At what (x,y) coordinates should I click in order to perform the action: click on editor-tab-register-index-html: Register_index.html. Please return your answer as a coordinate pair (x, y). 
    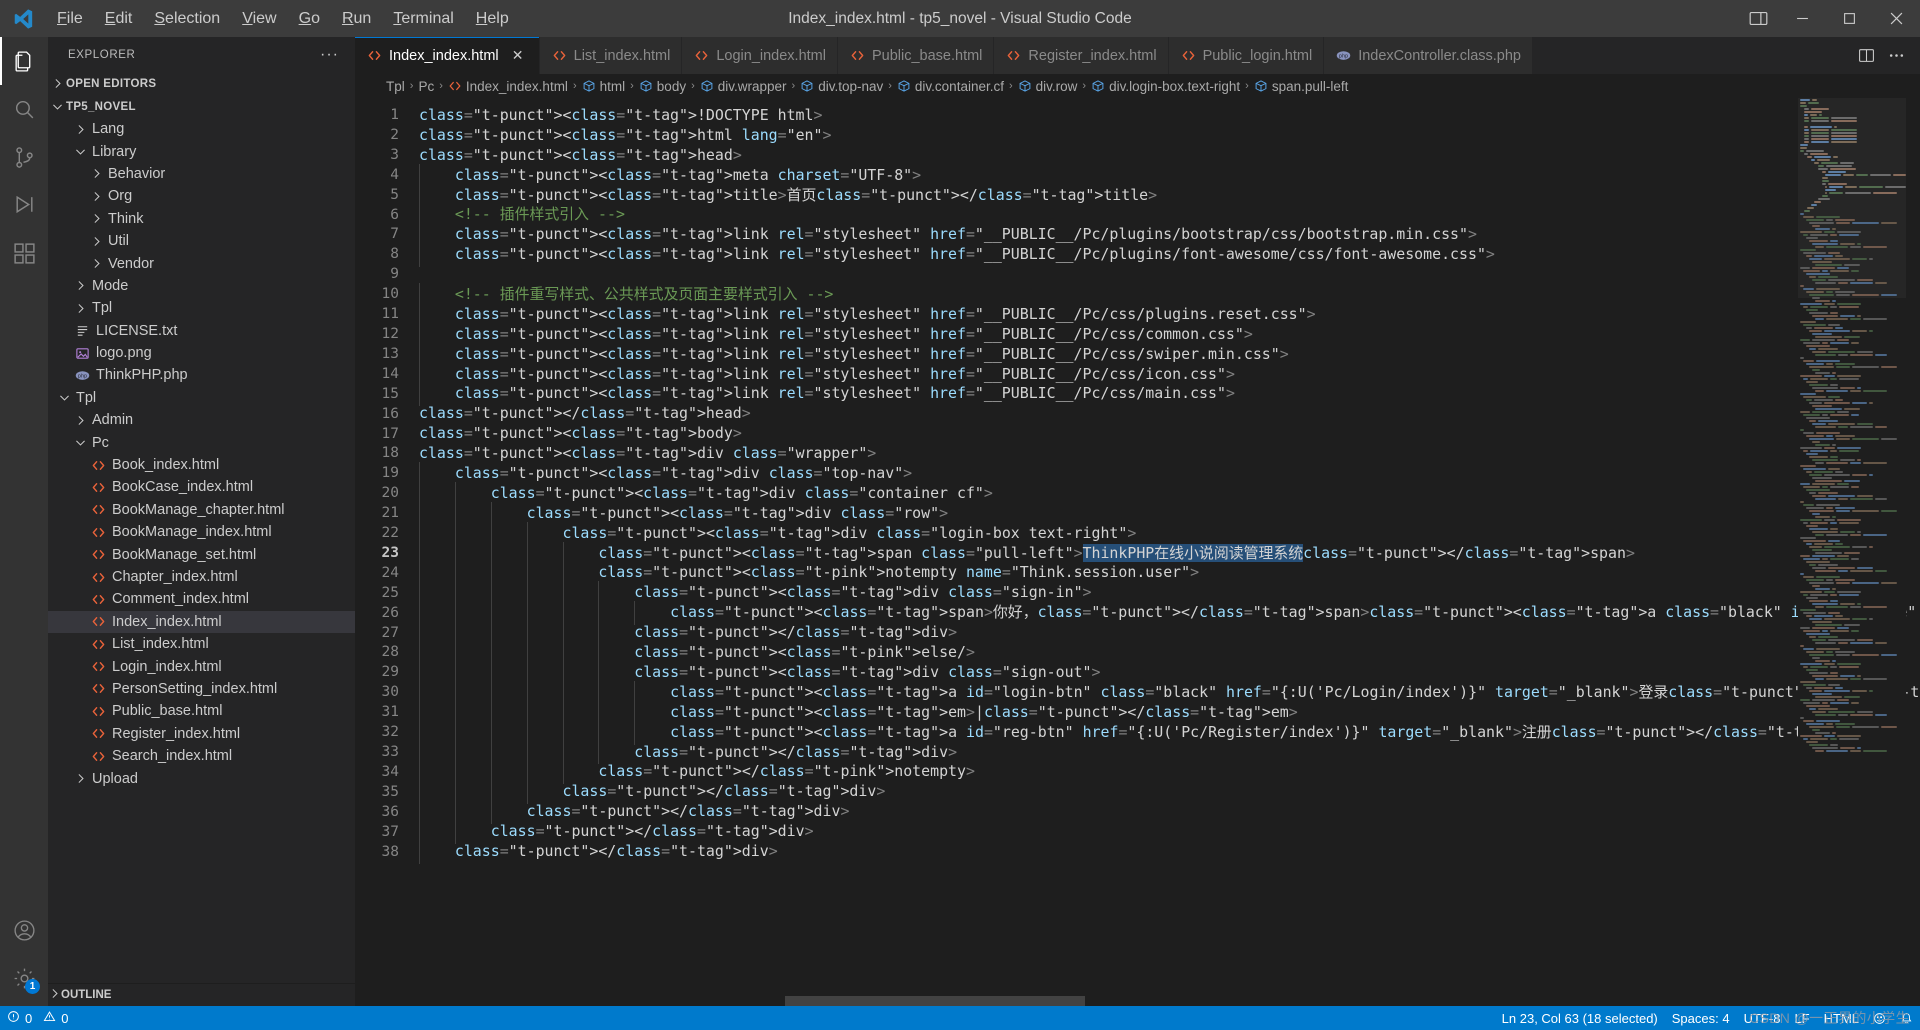
    Looking at the image, I should click on (1081, 55).